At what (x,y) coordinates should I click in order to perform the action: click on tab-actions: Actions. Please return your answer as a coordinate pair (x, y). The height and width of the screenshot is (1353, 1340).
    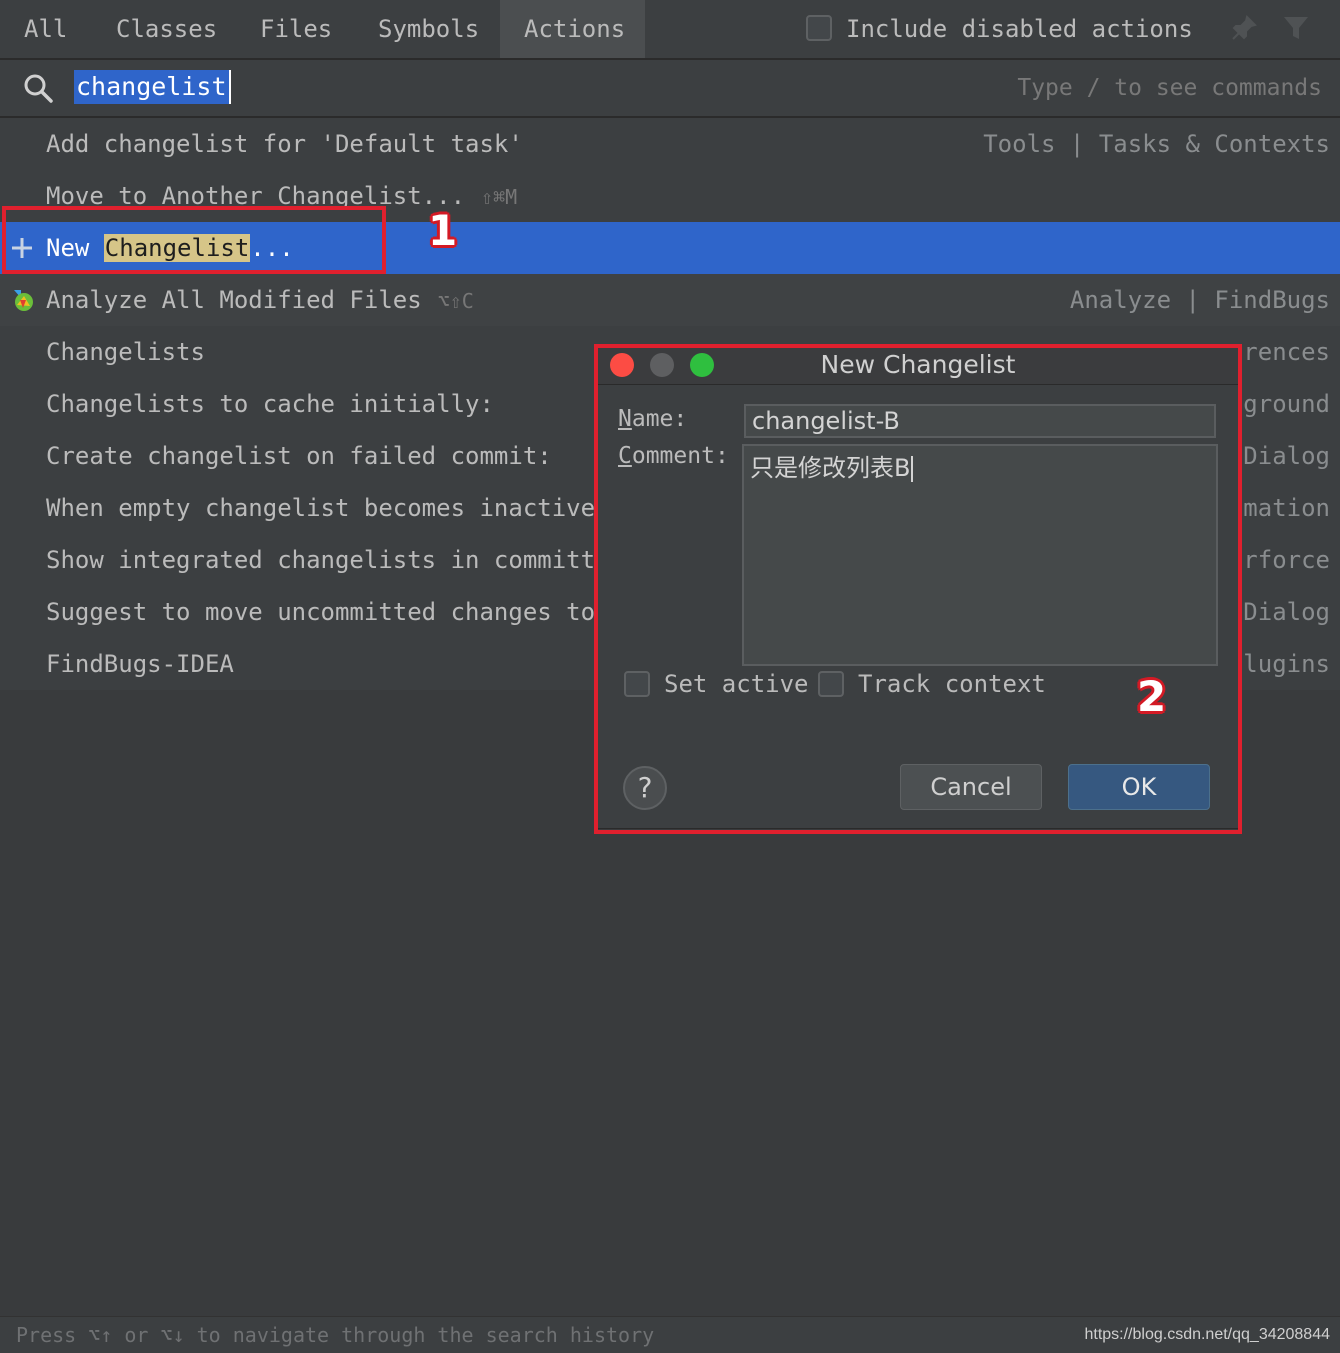
    Looking at the image, I should click on (572, 29).